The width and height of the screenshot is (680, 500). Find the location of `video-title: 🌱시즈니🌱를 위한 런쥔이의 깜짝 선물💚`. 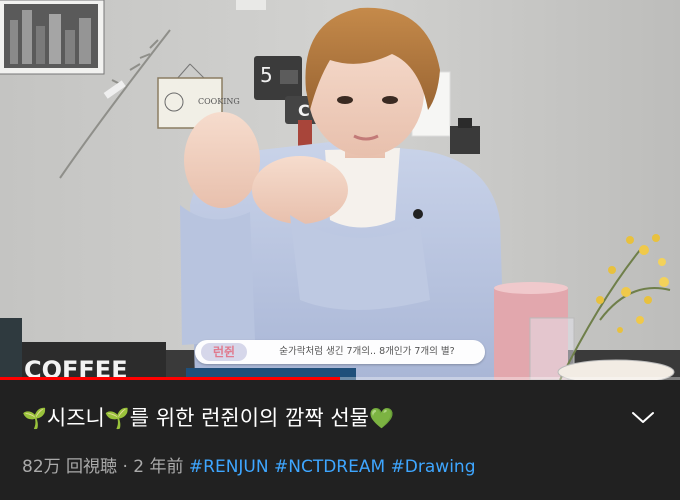

video-title: 🌱시즈니🌱를 위한 런쥔이의 깜짝 선물💚 is located at coordinates (322, 418).